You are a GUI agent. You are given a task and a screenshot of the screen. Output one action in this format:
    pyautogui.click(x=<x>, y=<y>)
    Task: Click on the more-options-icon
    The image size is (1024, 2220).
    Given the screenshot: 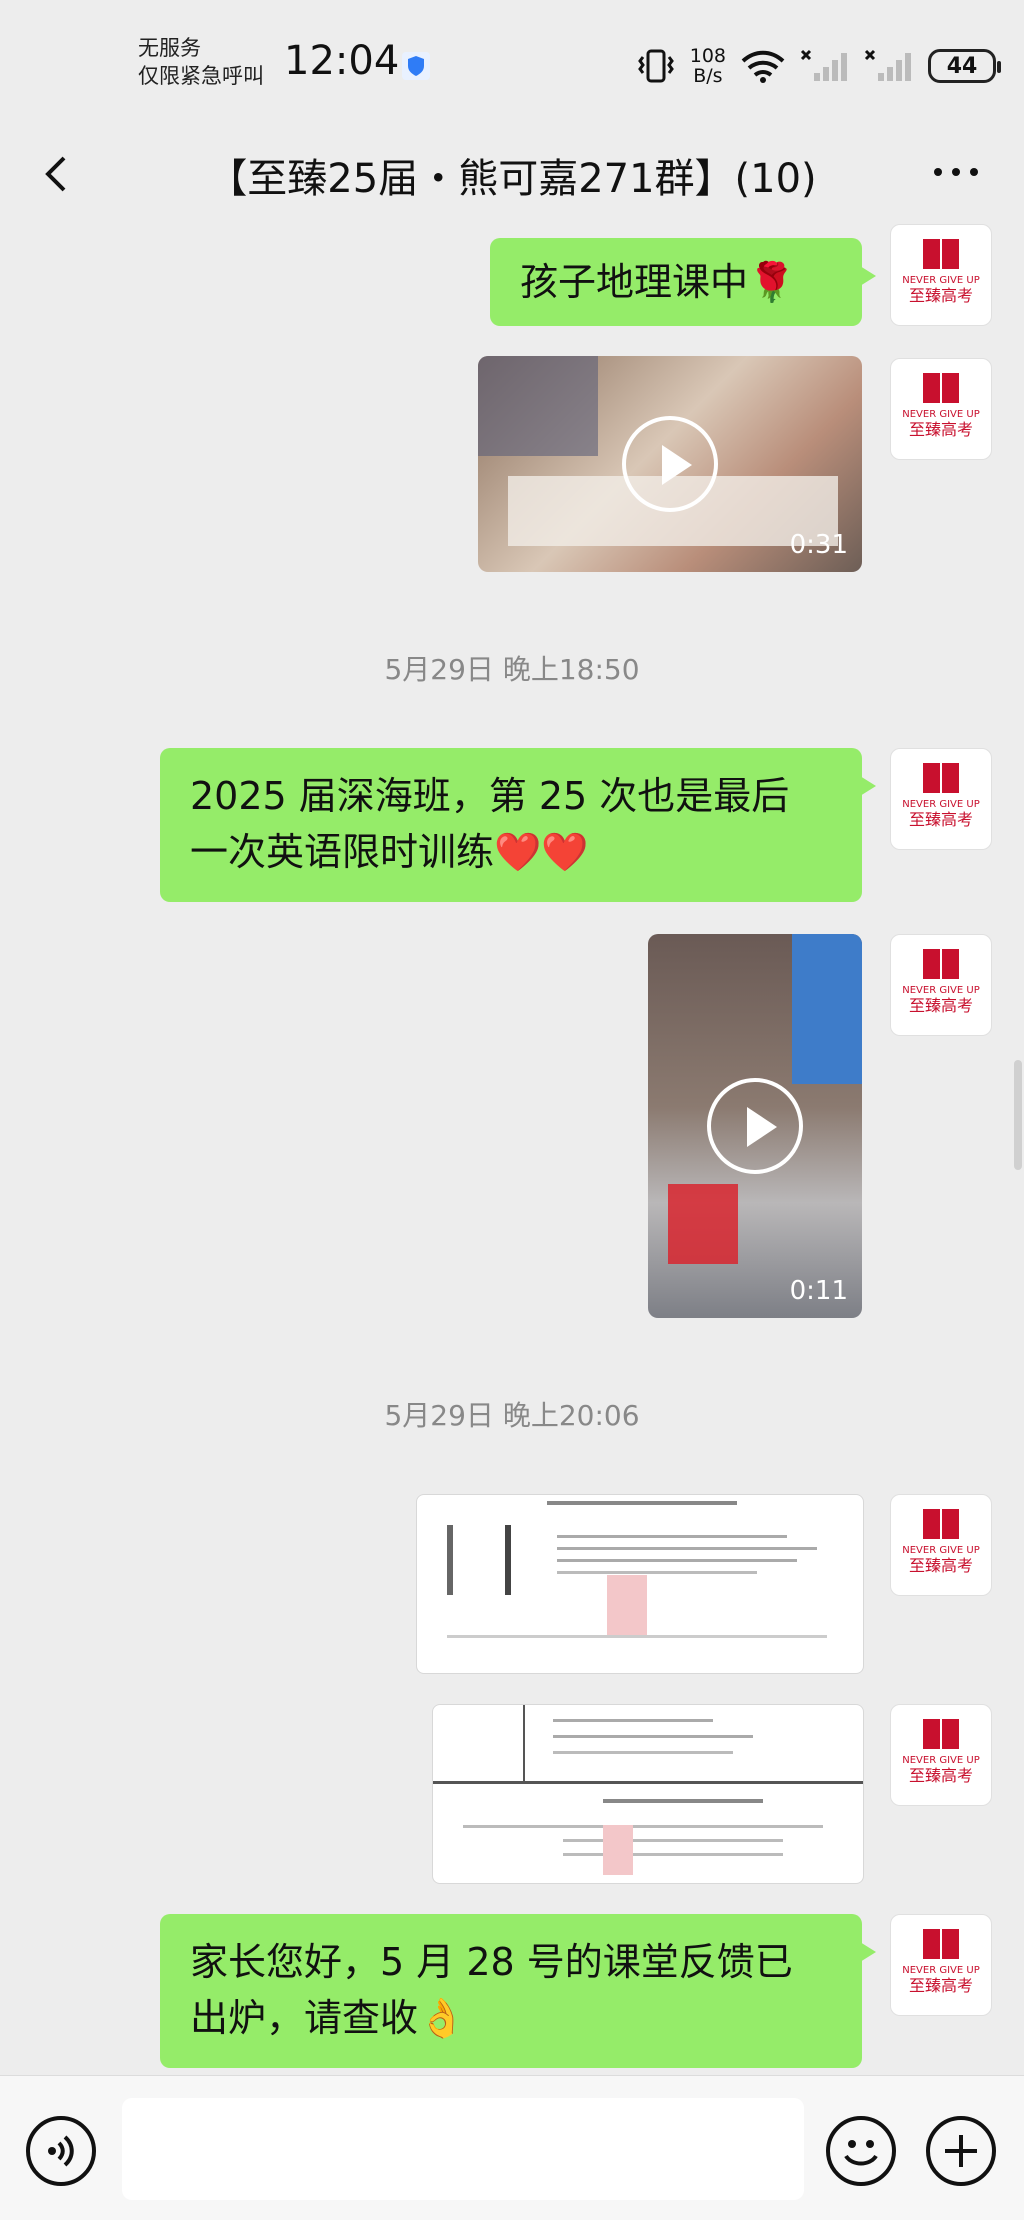 What is the action you would take?
    pyautogui.click(x=958, y=172)
    